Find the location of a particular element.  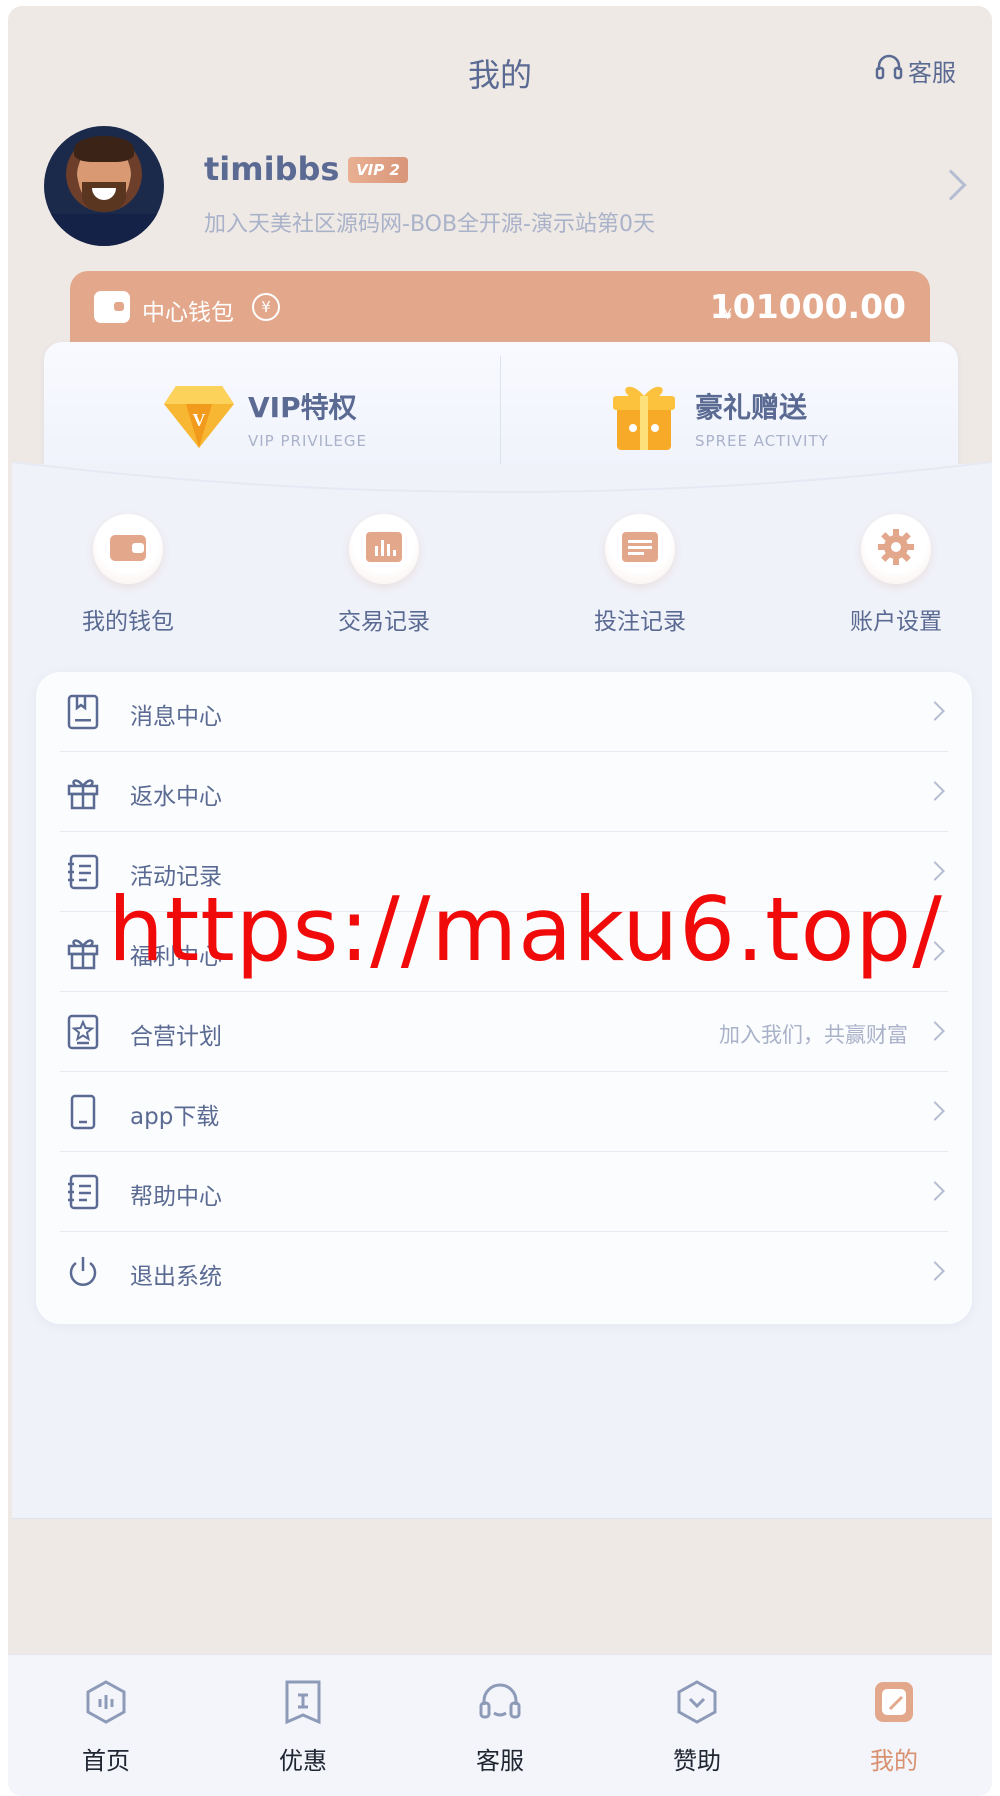

document-icon is located at coordinates (640, 549).